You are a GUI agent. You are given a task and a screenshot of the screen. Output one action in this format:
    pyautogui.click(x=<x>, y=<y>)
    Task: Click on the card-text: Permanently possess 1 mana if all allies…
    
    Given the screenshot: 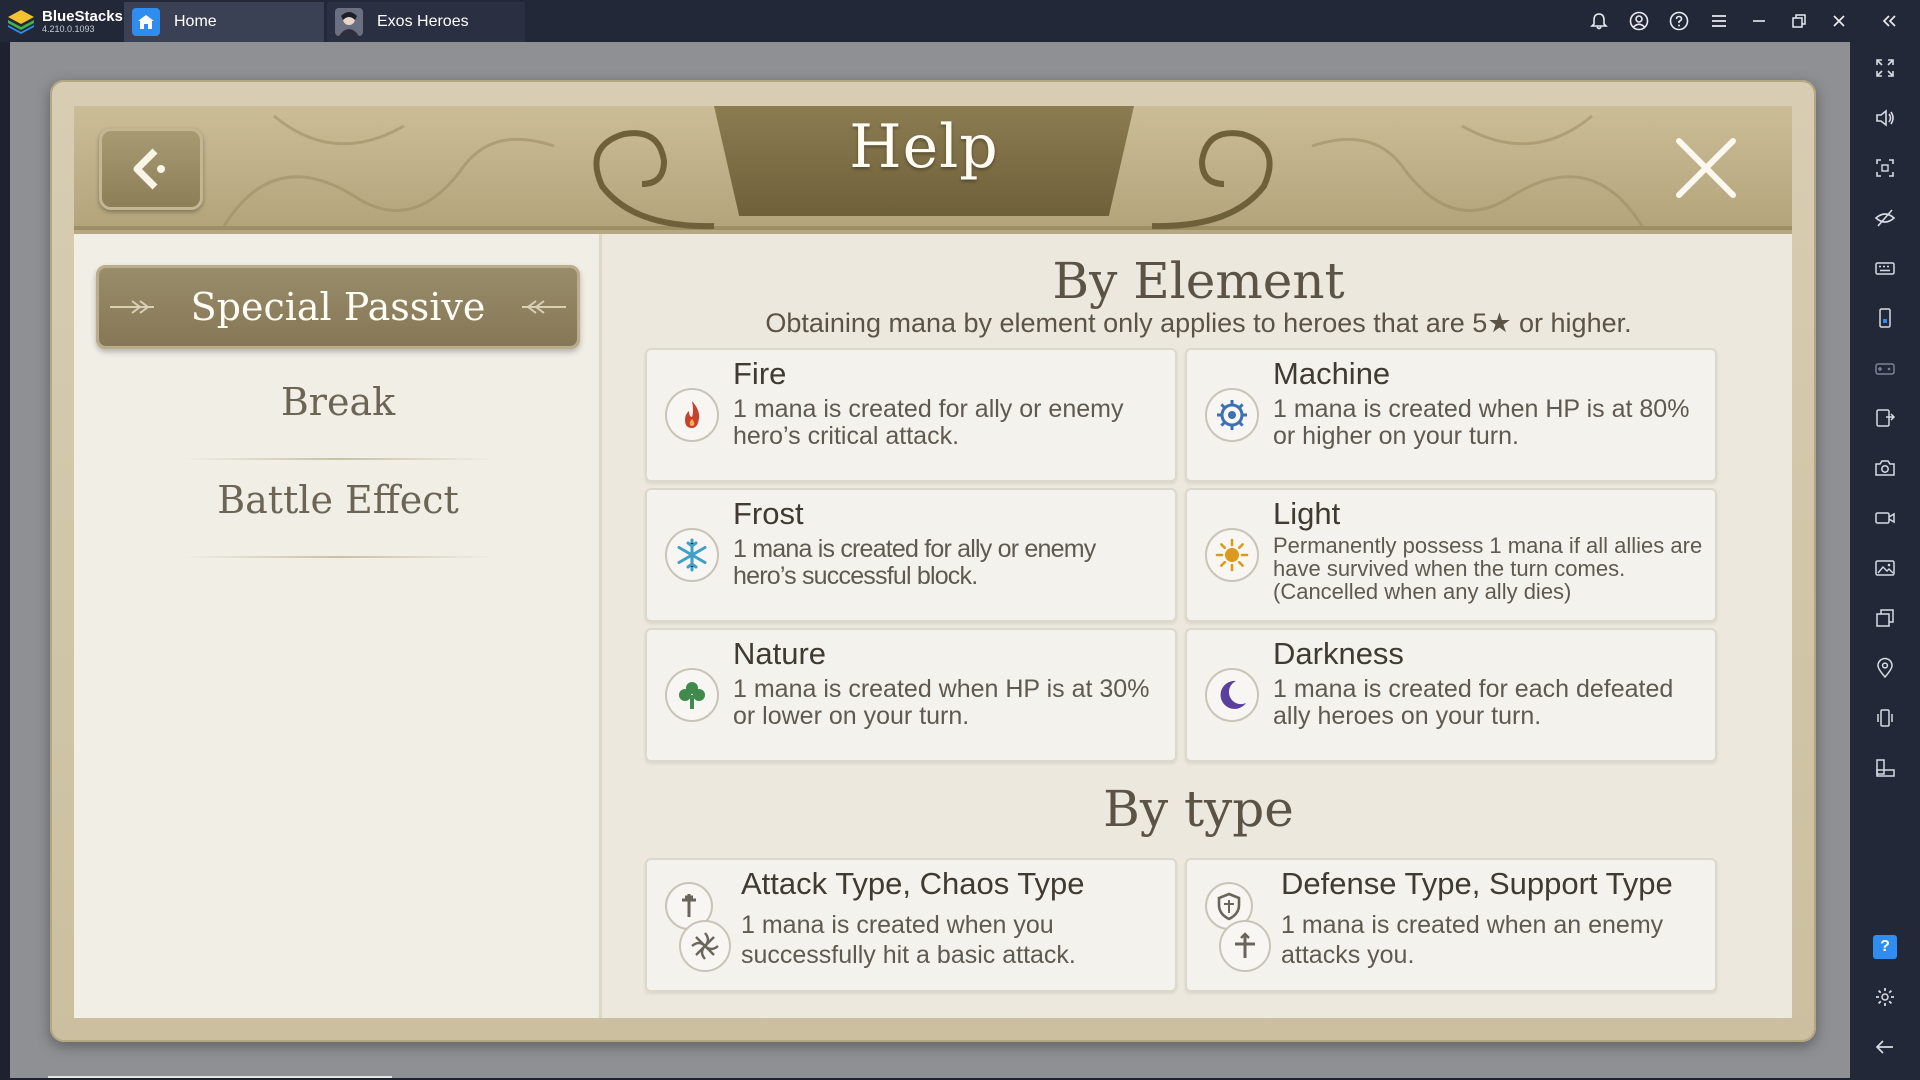 What is the action you would take?
    pyautogui.click(x=1488, y=568)
    